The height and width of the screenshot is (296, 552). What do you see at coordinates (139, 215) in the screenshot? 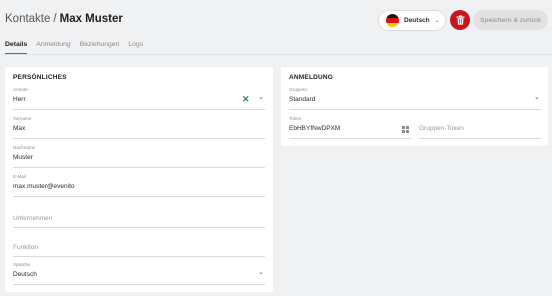
I see `unternehmen-field: Unternehmen` at bounding box center [139, 215].